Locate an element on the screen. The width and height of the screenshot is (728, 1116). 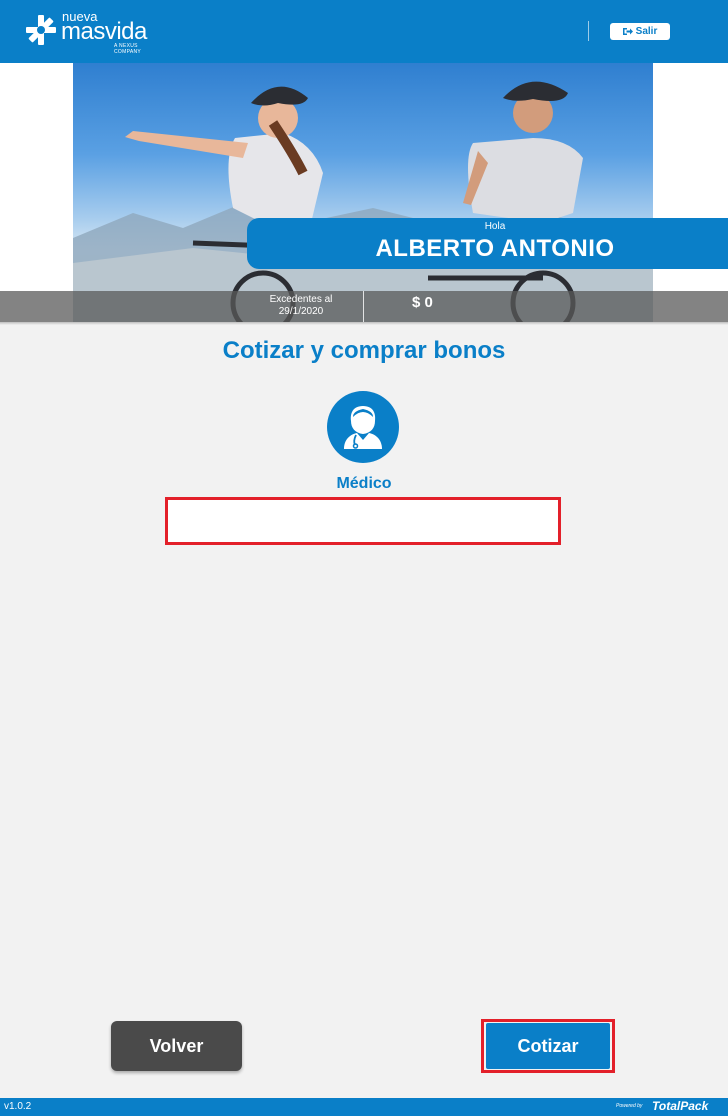
brand-logo: nueva masvida A NEXUS COMPANY is located at coordinates (94, 32).